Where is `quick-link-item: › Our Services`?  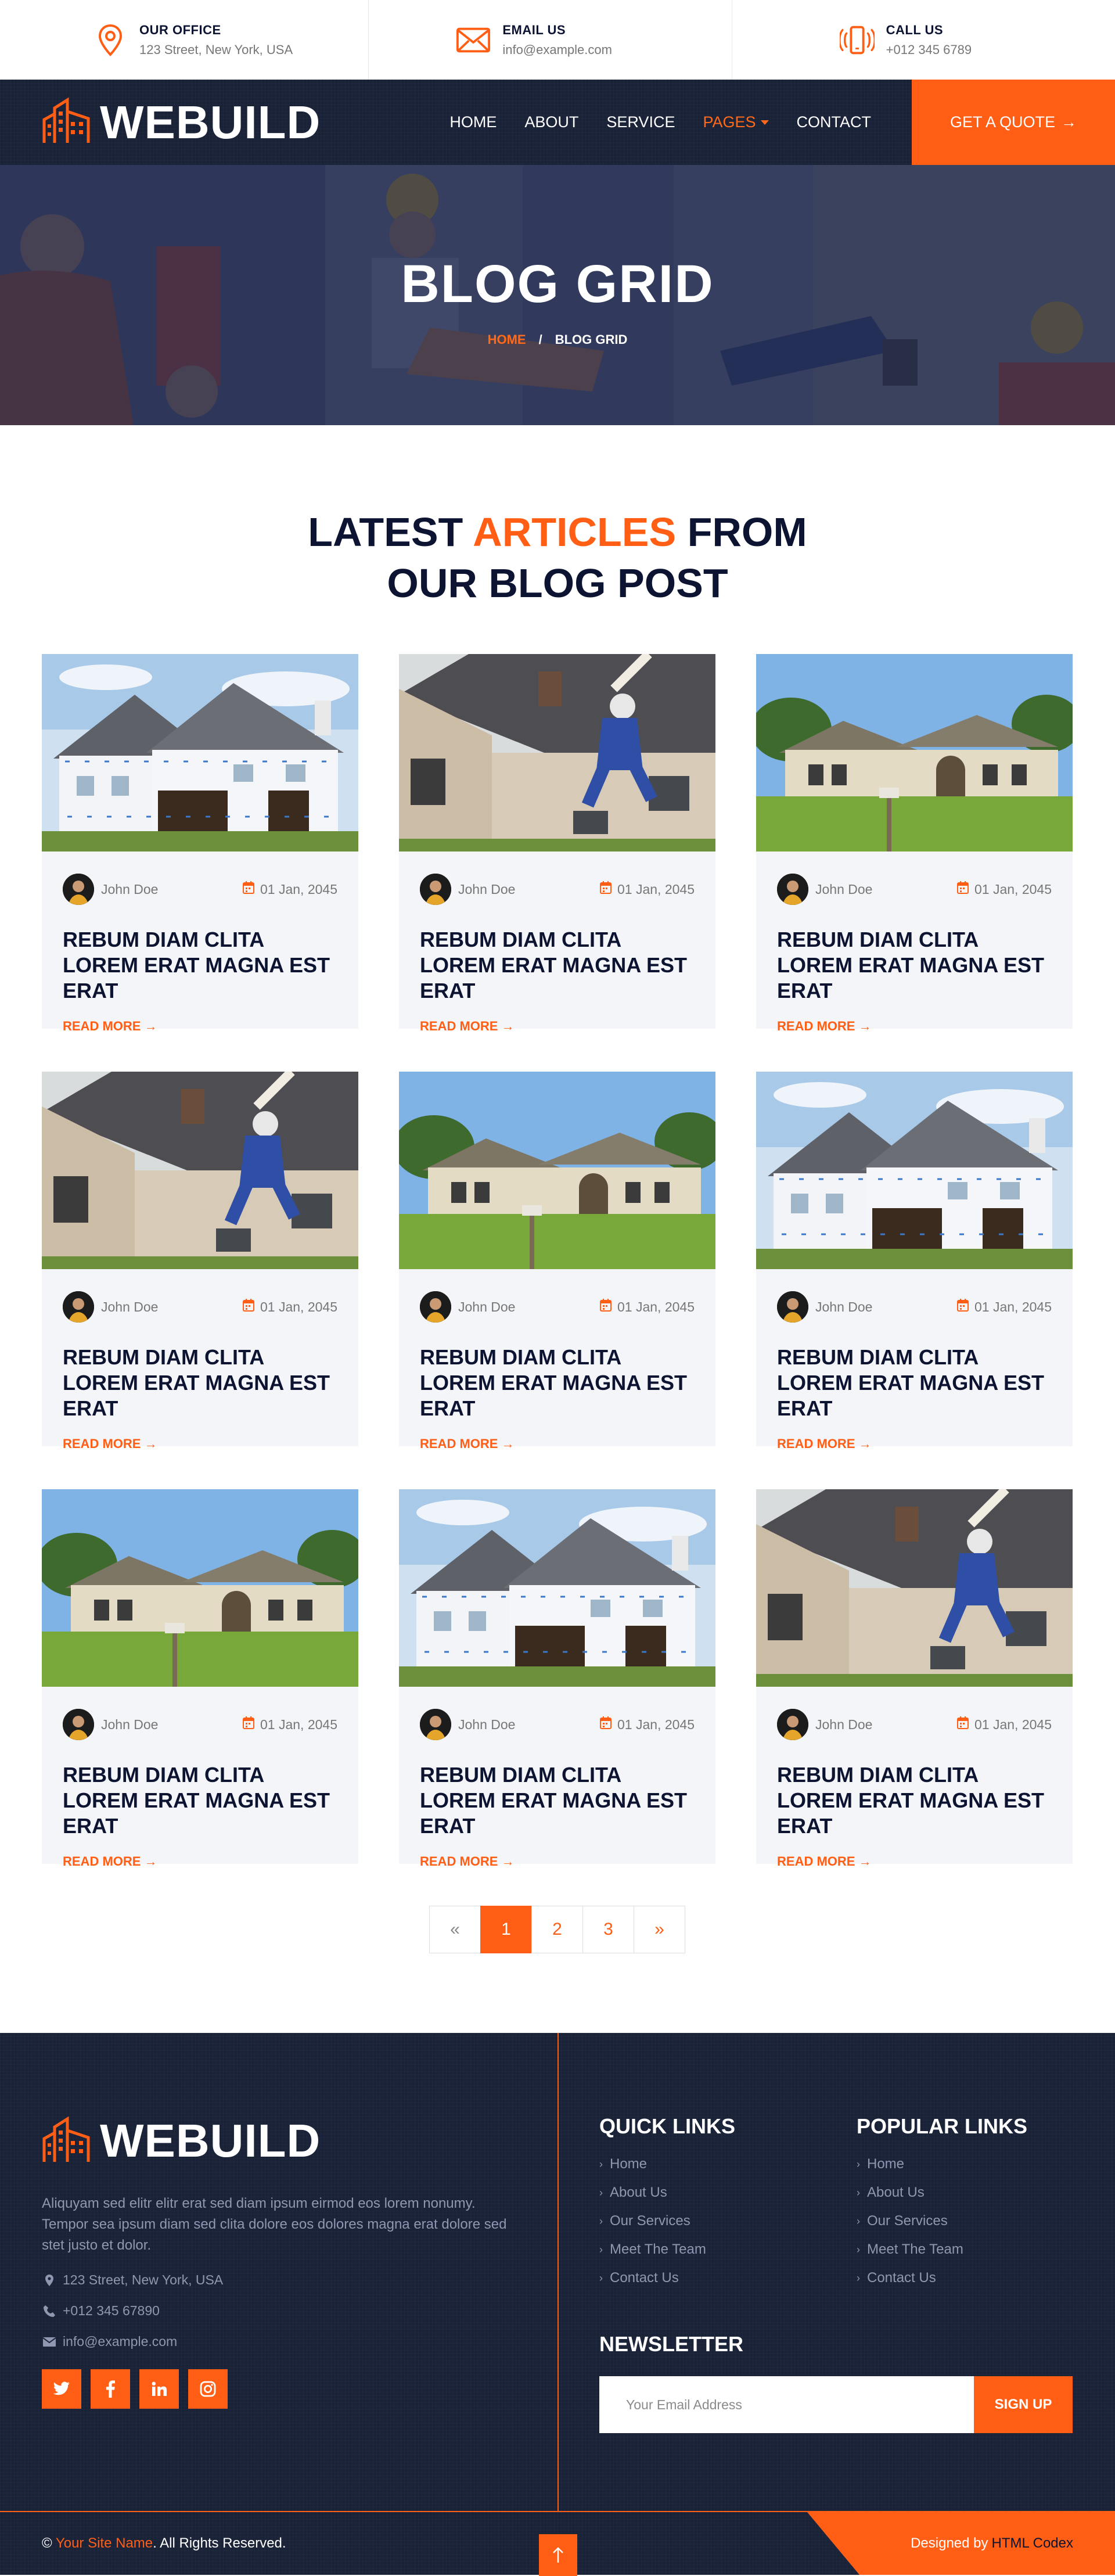
quick-link-item: › Our Services is located at coordinates (667, 2221).